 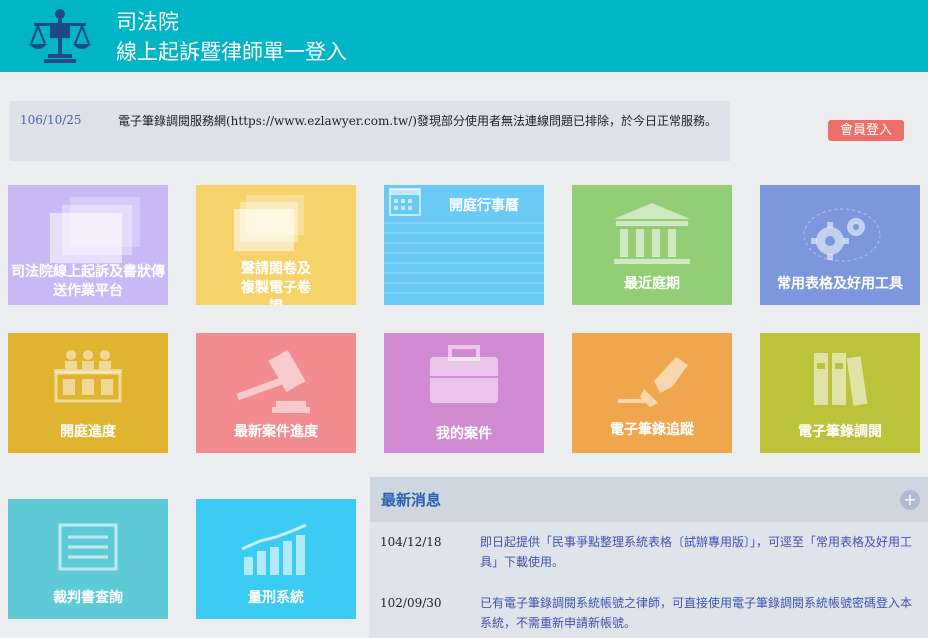 I want to click on tile-label: 開庭進度, so click(x=88, y=432).